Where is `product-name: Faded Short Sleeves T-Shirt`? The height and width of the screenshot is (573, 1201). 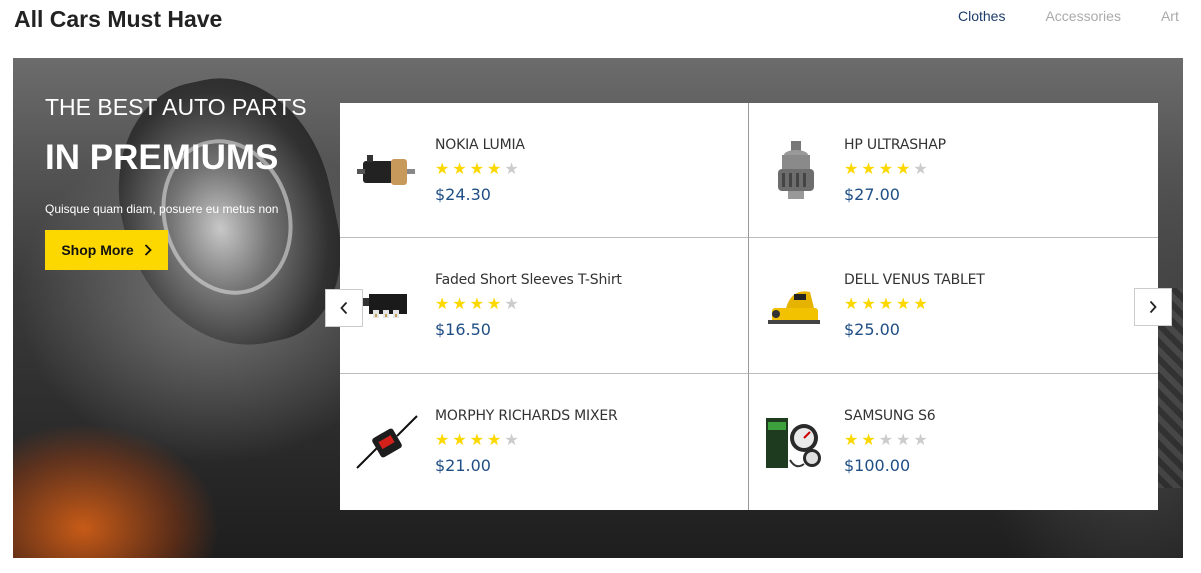 product-name: Faded Short Sleeves T-Shirt is located at coordinates (528, 280).